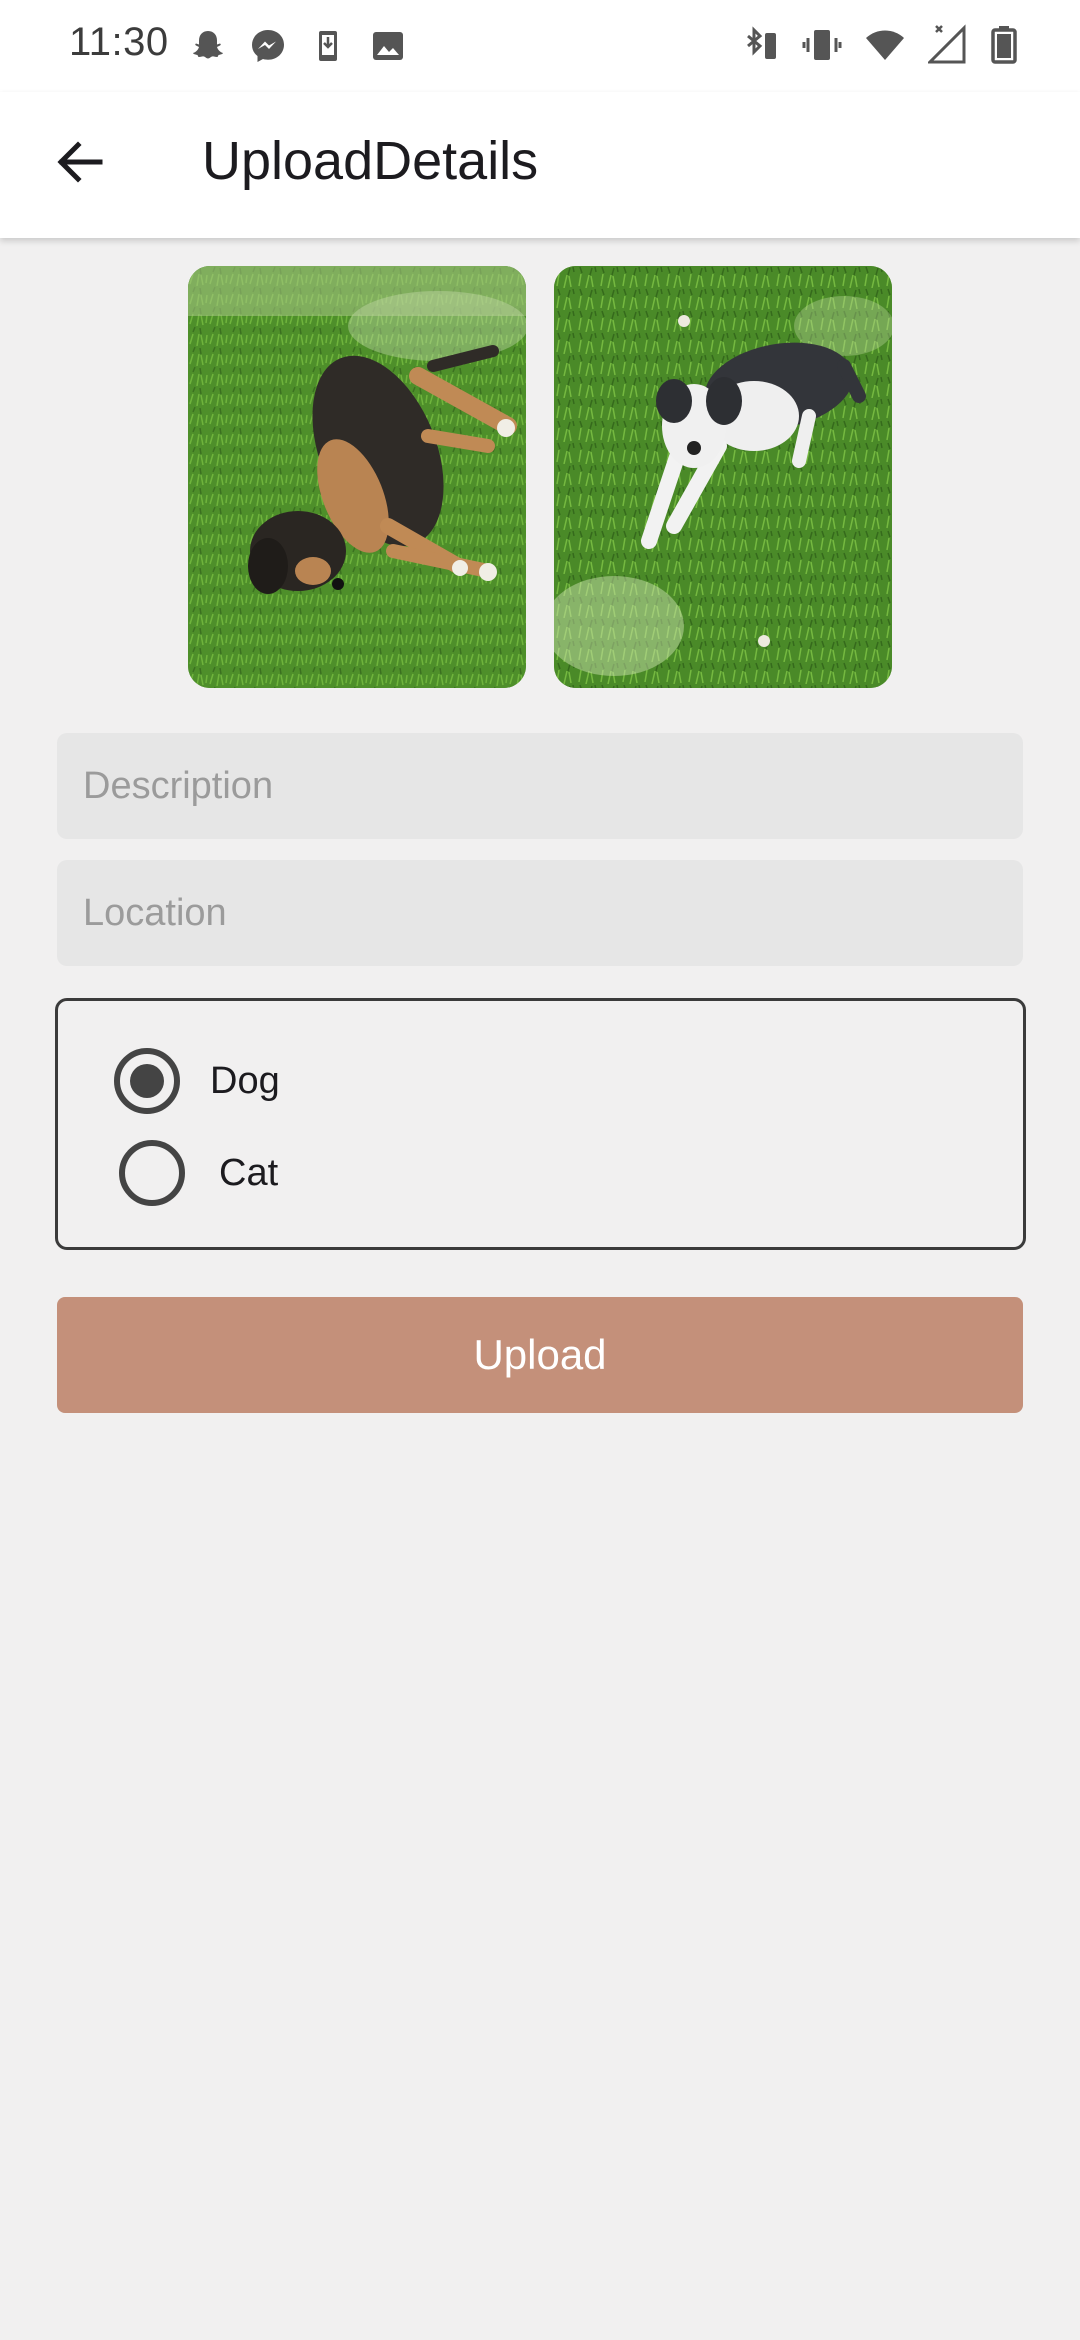 Image resolution: width=1080 pixels, height=2340 pixels. What do you see at coordinates (197, 1081) in the screenshot?
I see `radio-option-dog: Dog` at bounding box center [197, 1081].